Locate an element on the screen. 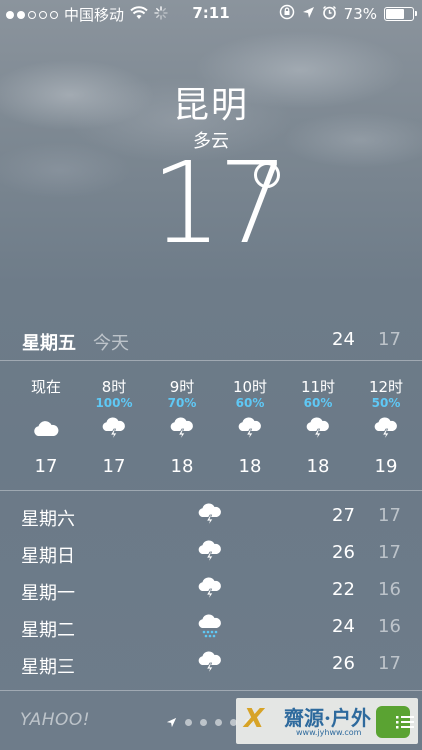 The image size is (422, 750). hourly-item: 现在 17 is located at coordinates (46, 426).